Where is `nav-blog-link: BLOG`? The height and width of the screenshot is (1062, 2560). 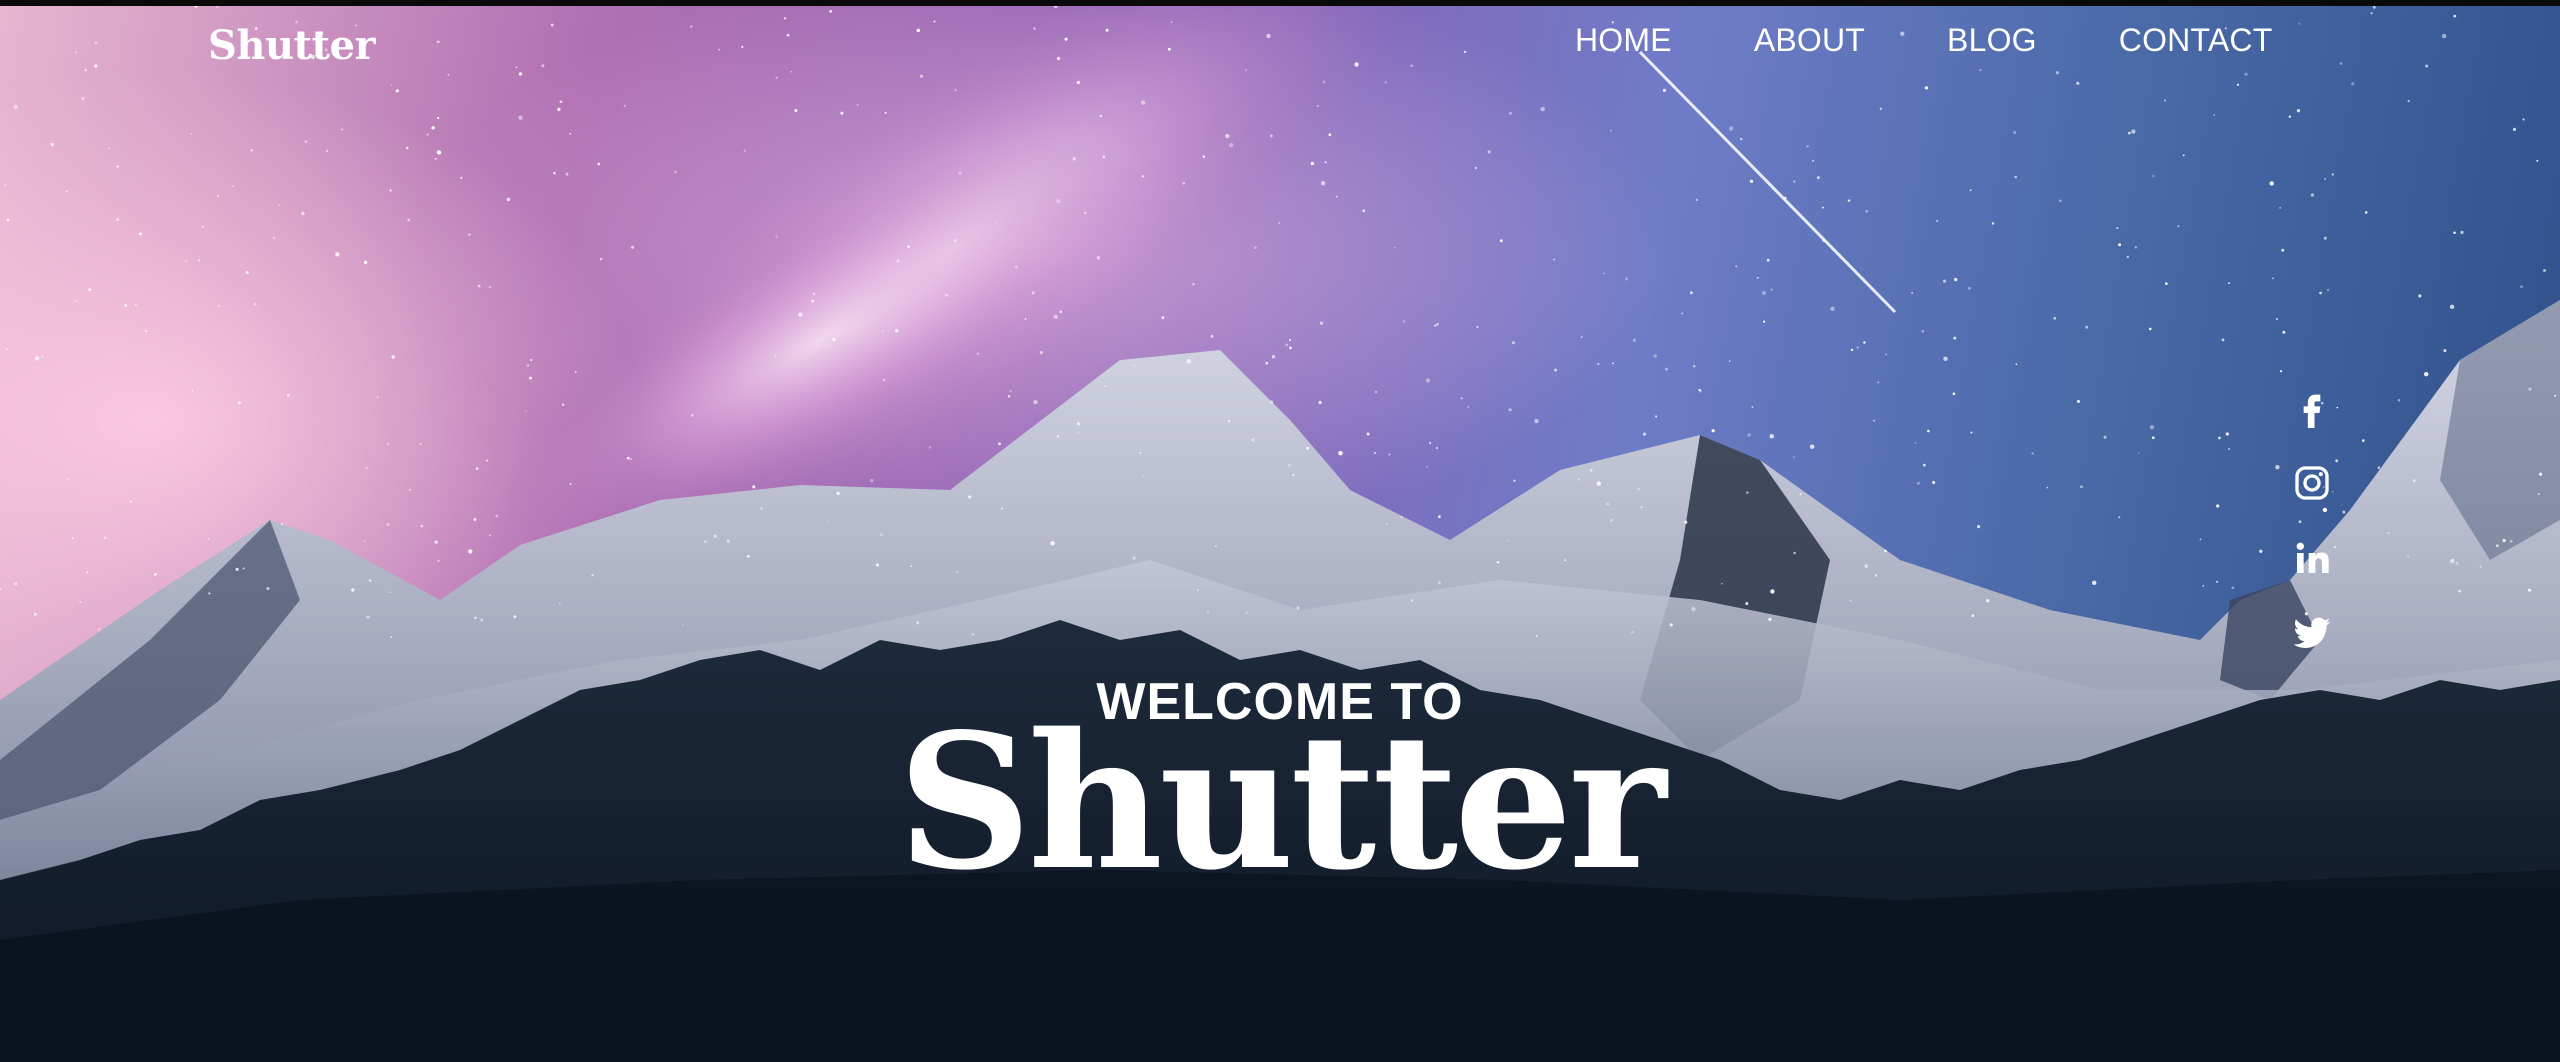 nav-blog-link: BLOG is located at coordinates (1992, 40).